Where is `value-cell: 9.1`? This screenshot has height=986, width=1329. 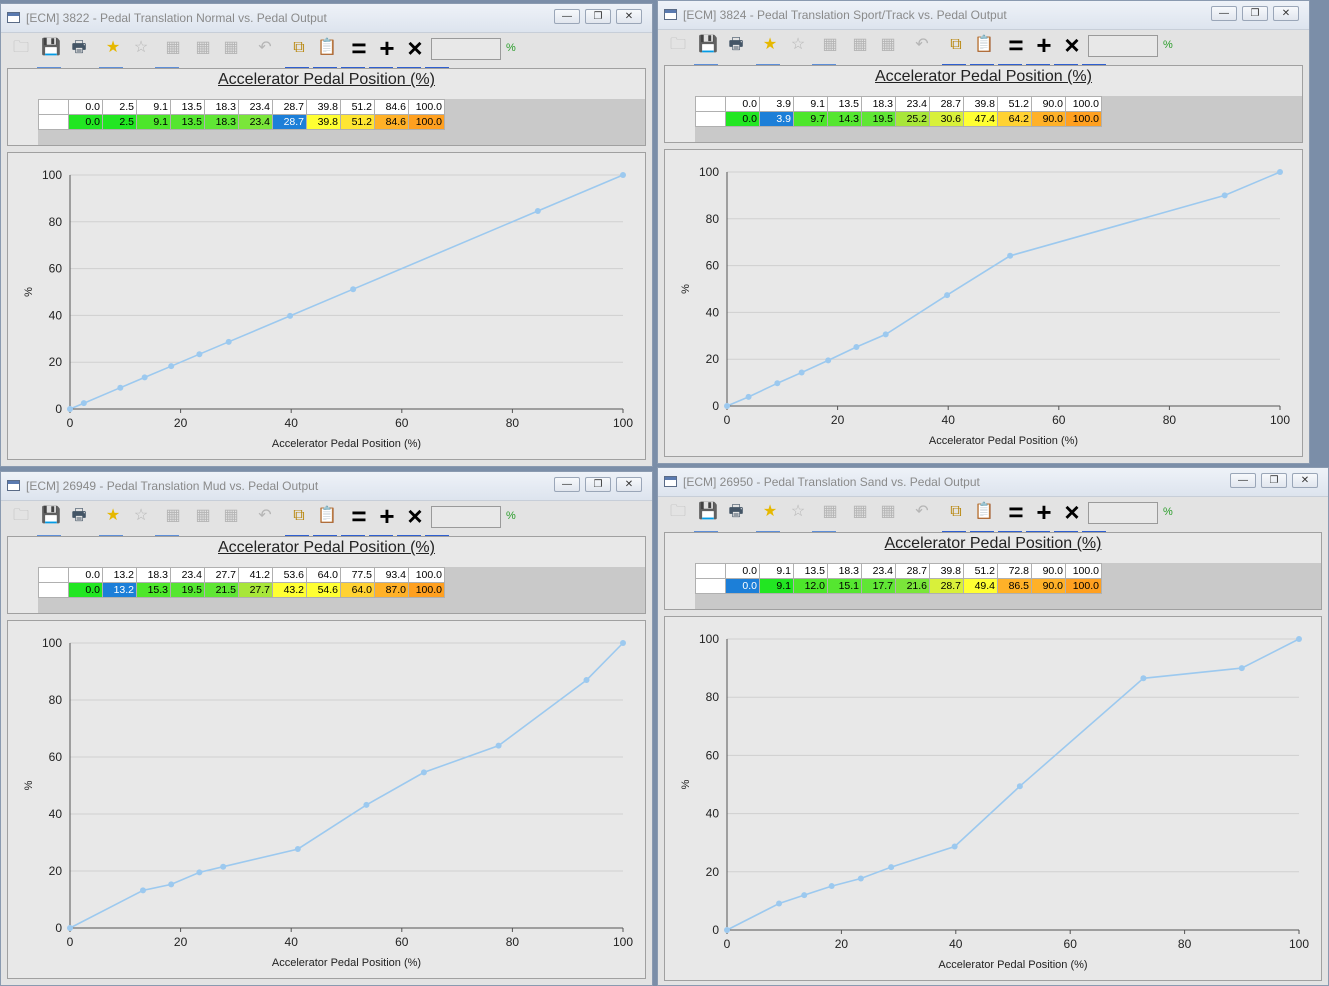
value-cell: 9.1 is located at coordinates (153, 122).